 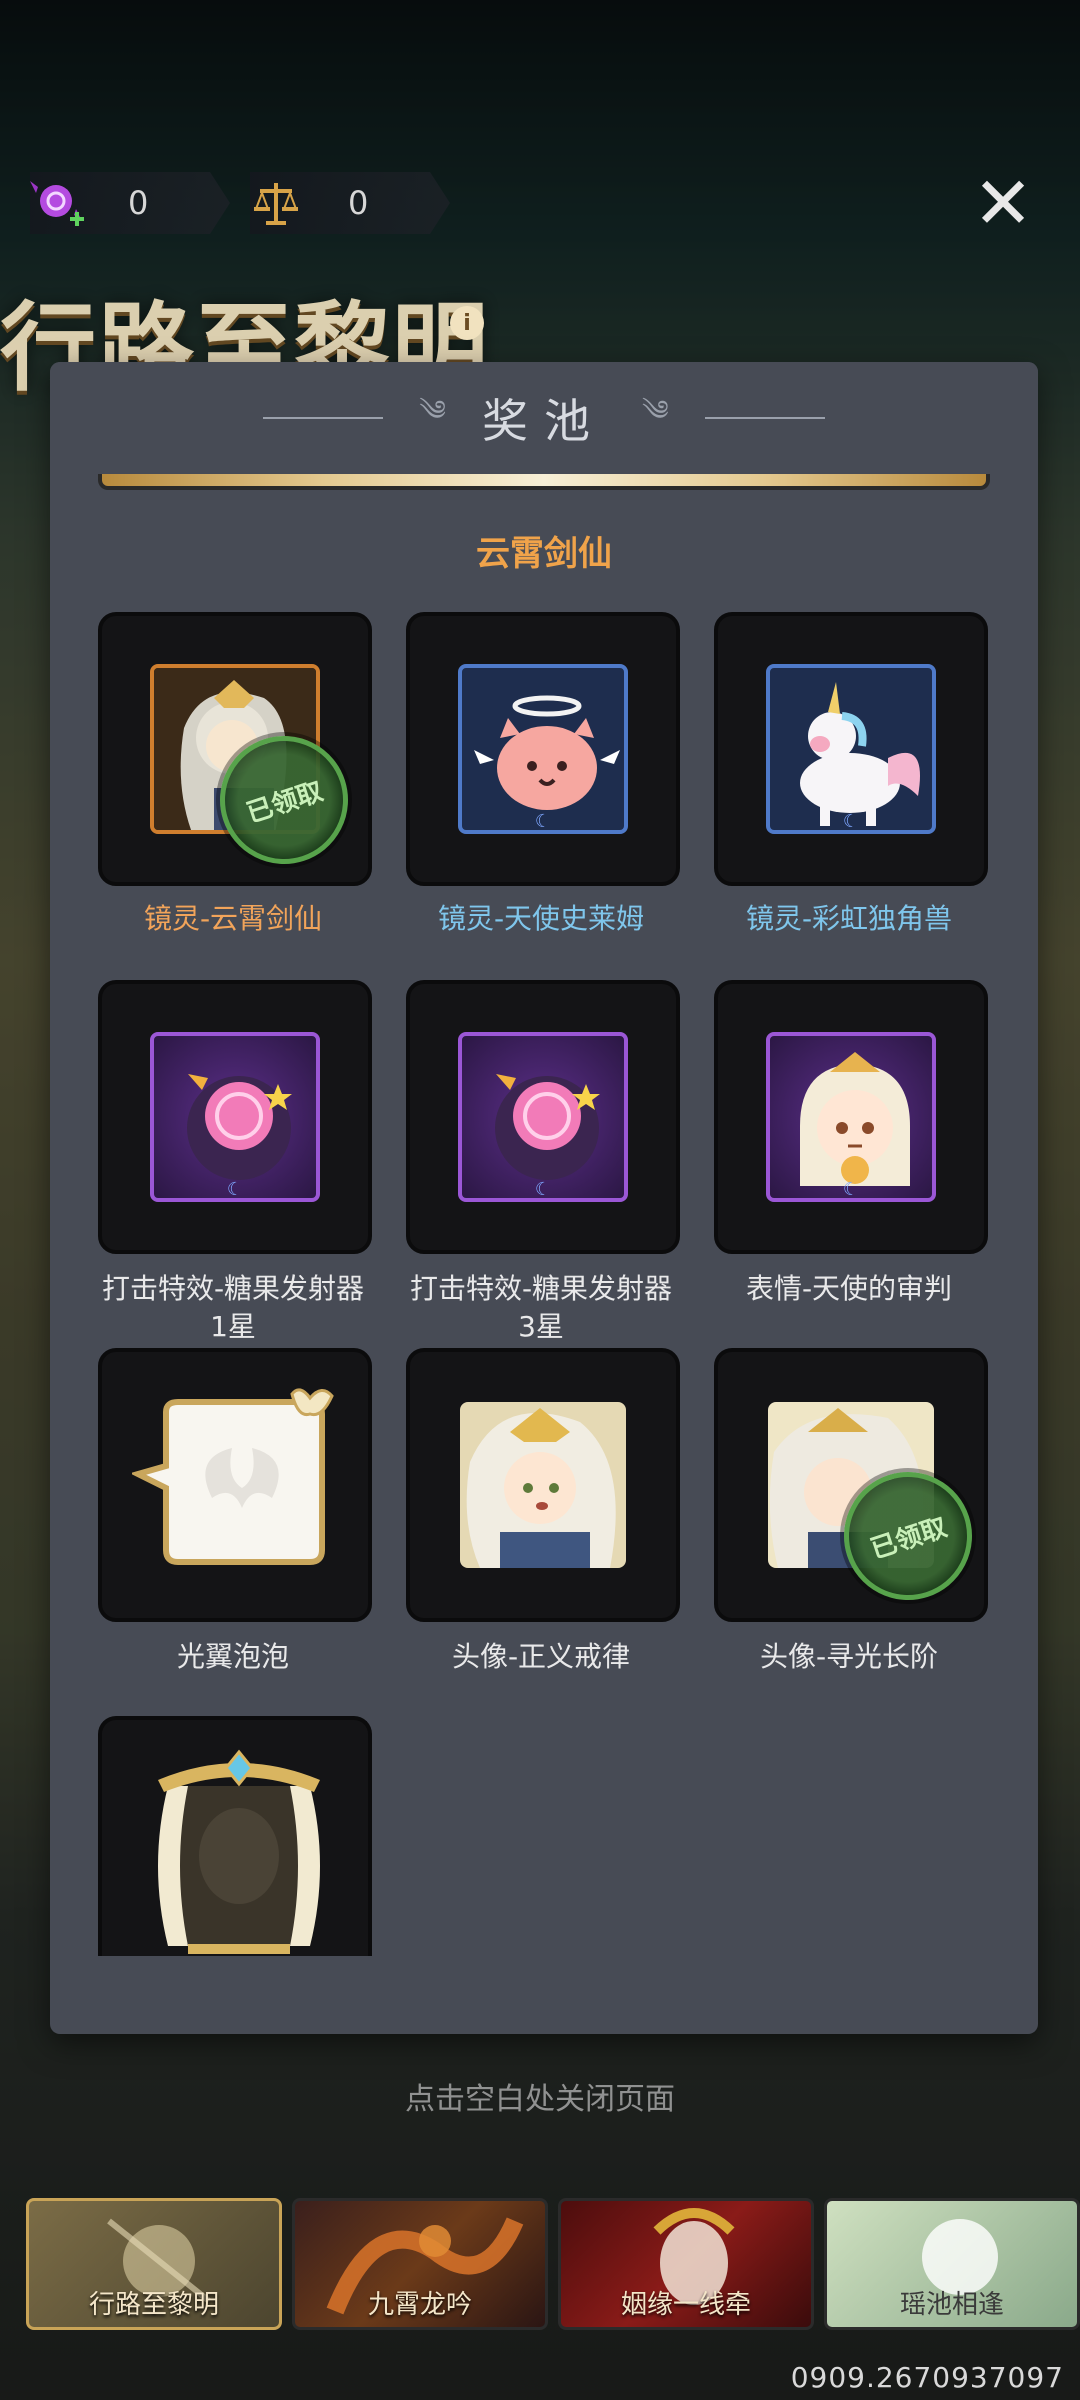 What do you see at coordinates (547, 752) in the screenshot?
I see `angel-slime-icon` at bounding box center [547, 752].